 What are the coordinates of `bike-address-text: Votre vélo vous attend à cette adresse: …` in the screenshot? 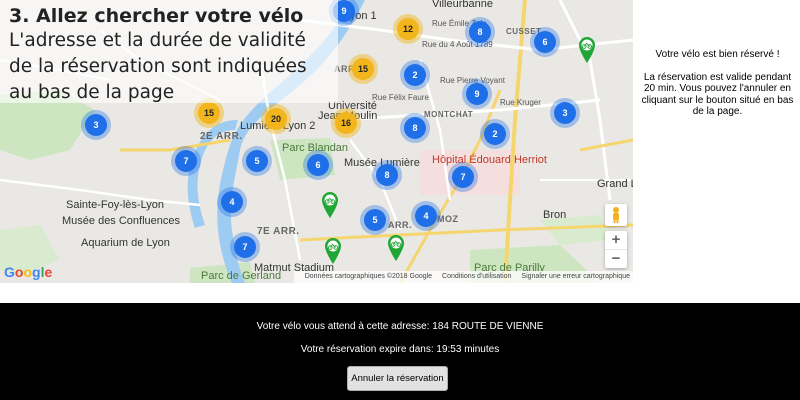 It's located at (400, 326).